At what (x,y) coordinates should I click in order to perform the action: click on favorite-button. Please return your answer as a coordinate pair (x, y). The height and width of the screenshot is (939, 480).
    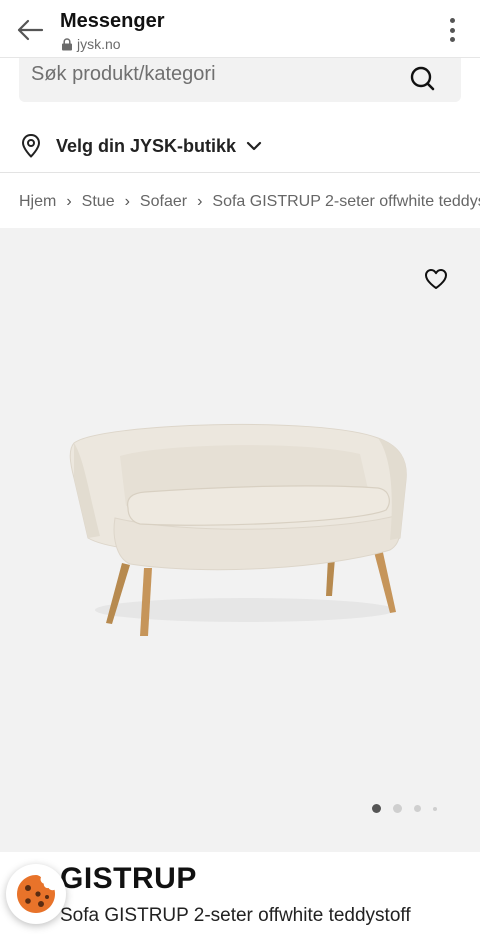
    Looking at the image, I should click on (436, 281).